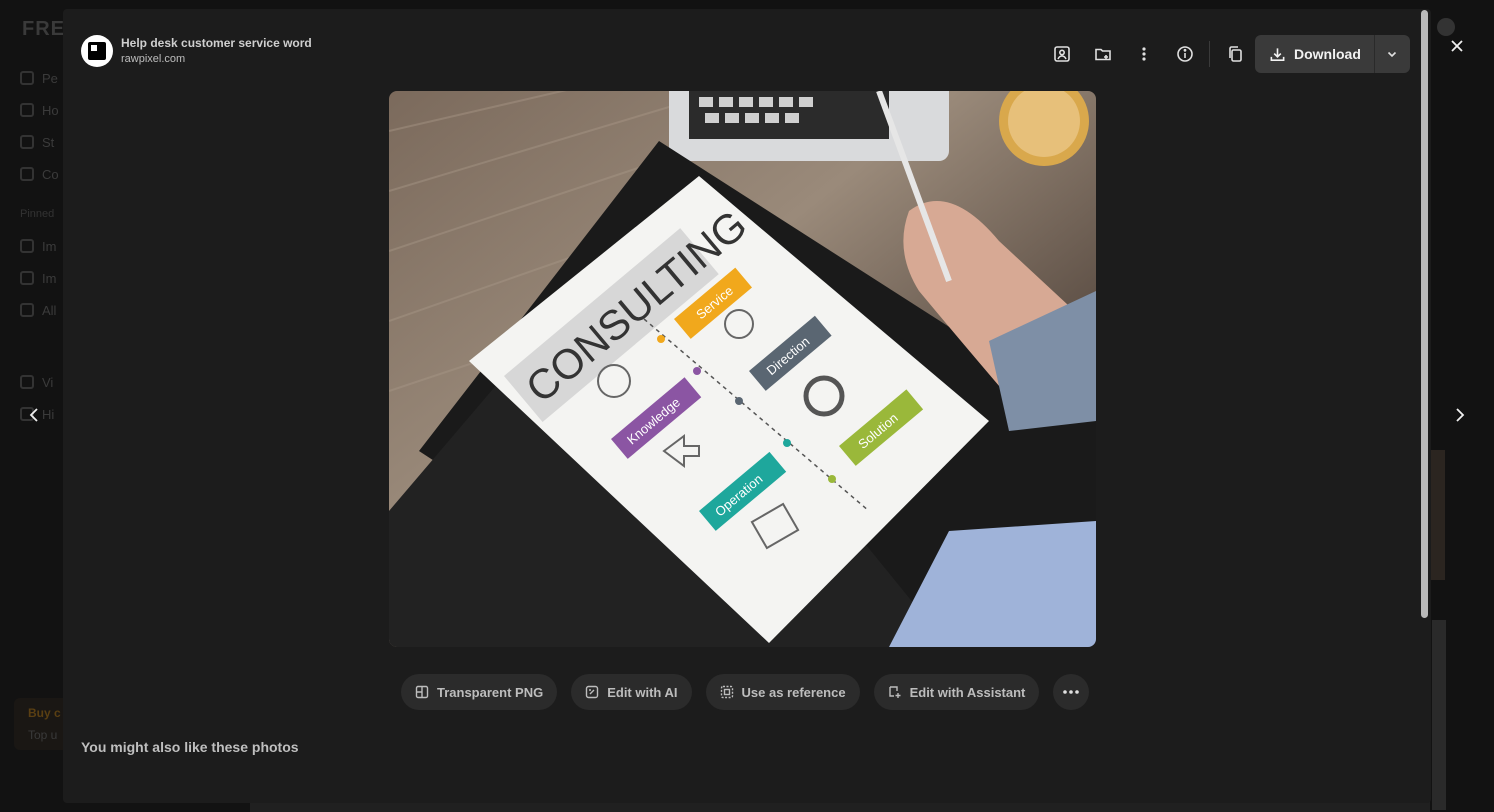  I want to click on edit-with-assistant-button: Edit with Assistant, so click(956, 692).